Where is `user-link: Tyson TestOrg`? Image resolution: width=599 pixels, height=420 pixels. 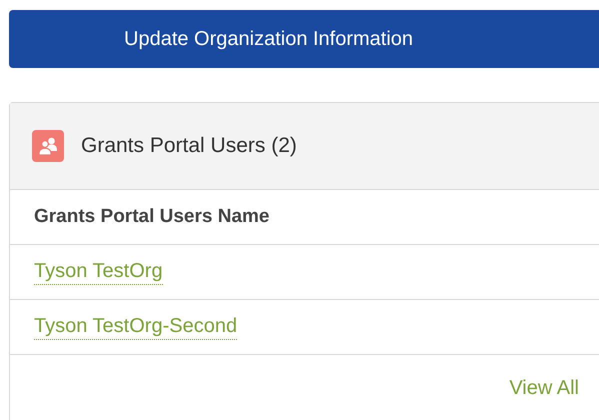 user-link: Tyson TestOrg is located at coordinates (98, 272).